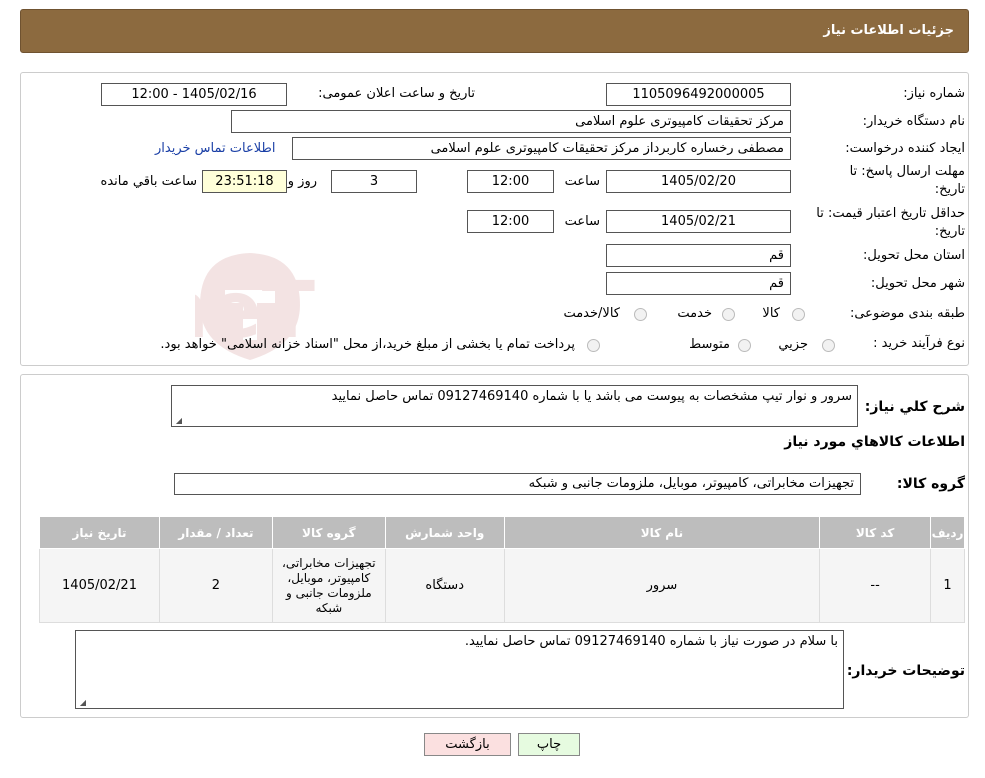 This screenshot has height=778, width=985. I want to click on process-label: نوع فرآیند خرید :, so click(919, 343).